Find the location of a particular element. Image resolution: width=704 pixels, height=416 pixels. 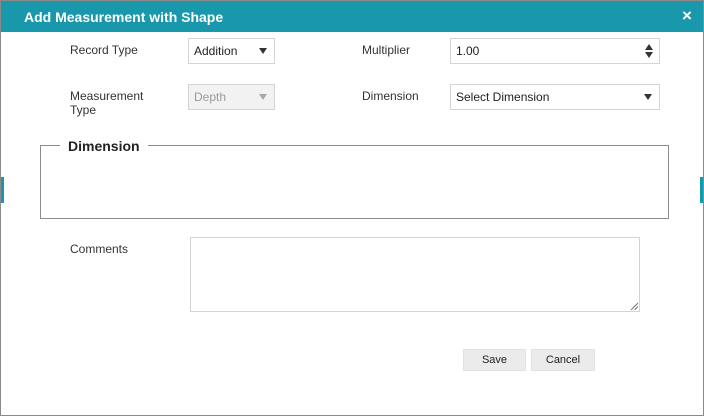

dimension-label: Dimension is located at coordinates (390, 96).